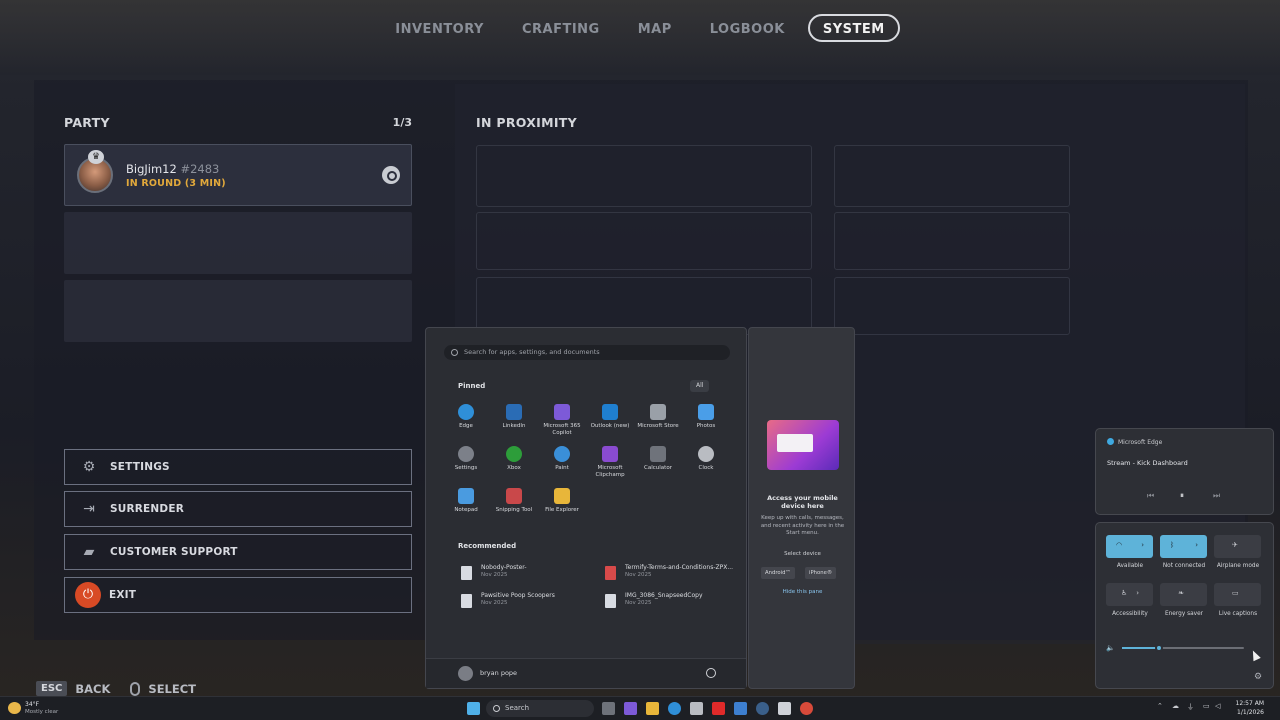 Image resolution: width=1280 pixels, height=720 pixels. Describe the element at coordinates (514, 417) in the screenshot. I see `app-linkedin: LinkedIn` at that location.